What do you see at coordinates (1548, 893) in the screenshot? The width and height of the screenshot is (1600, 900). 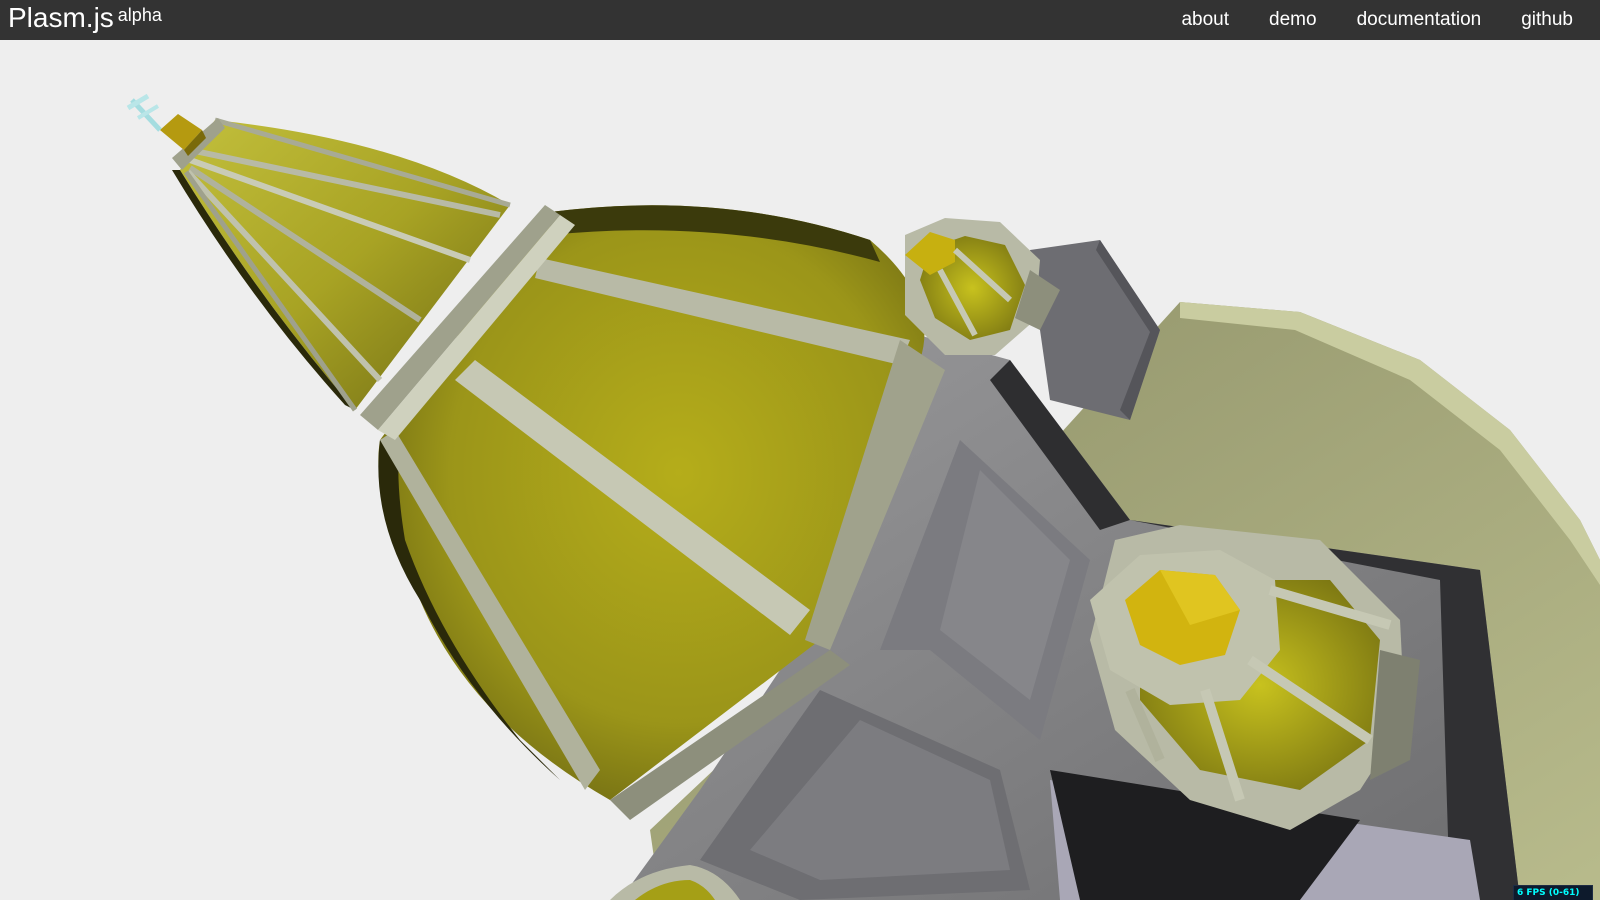 I see `fps-readout: 6 FPS (0-61)` at bounding box center [1548, 893].